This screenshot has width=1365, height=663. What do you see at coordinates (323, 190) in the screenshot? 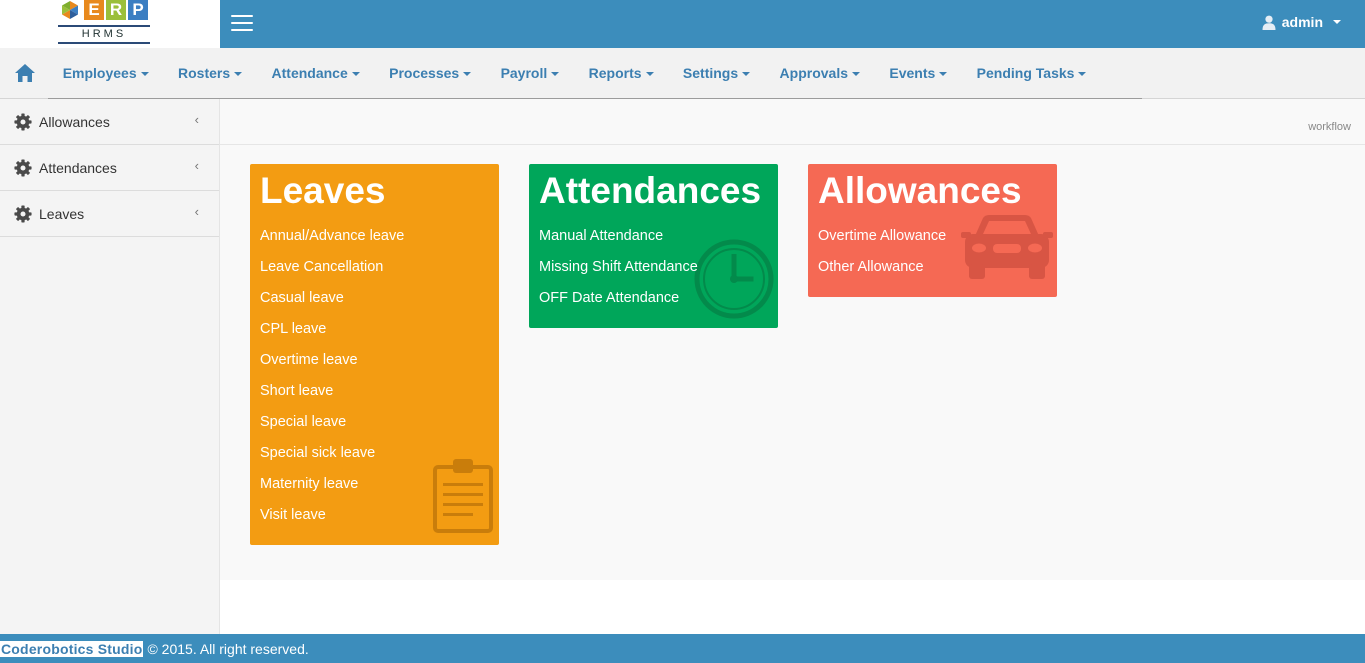
I see `leaves-tile-title: Leaves` at bounding box center [323, 190].